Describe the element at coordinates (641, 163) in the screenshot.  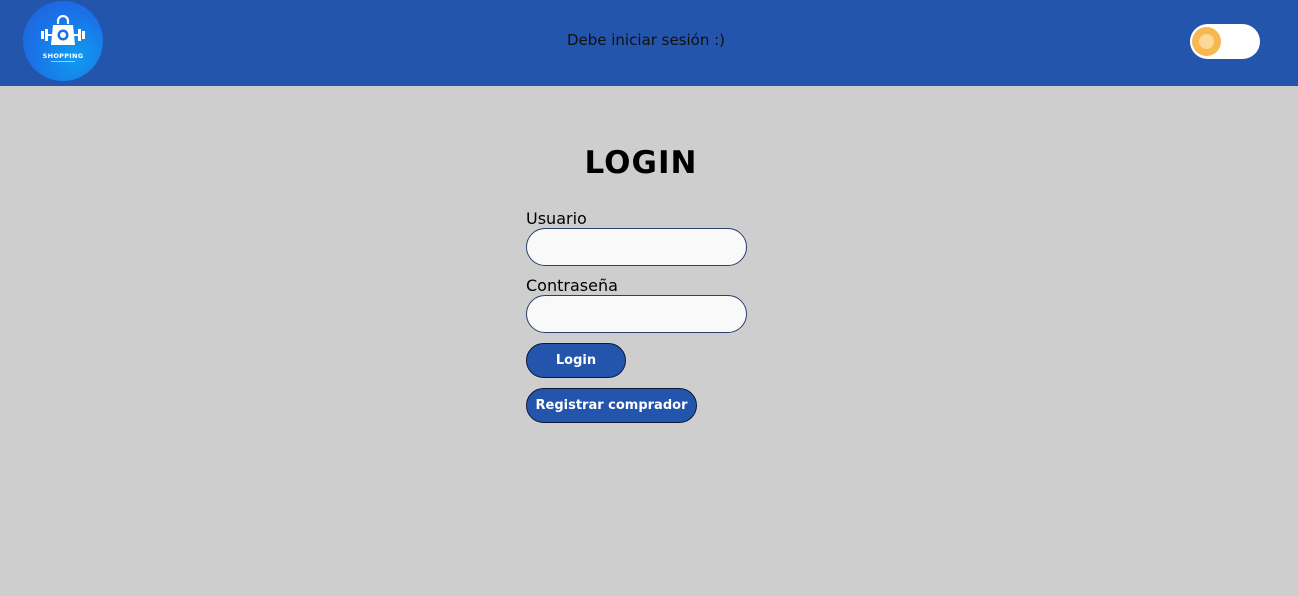
I see `page-title: LOGIN` at that location.